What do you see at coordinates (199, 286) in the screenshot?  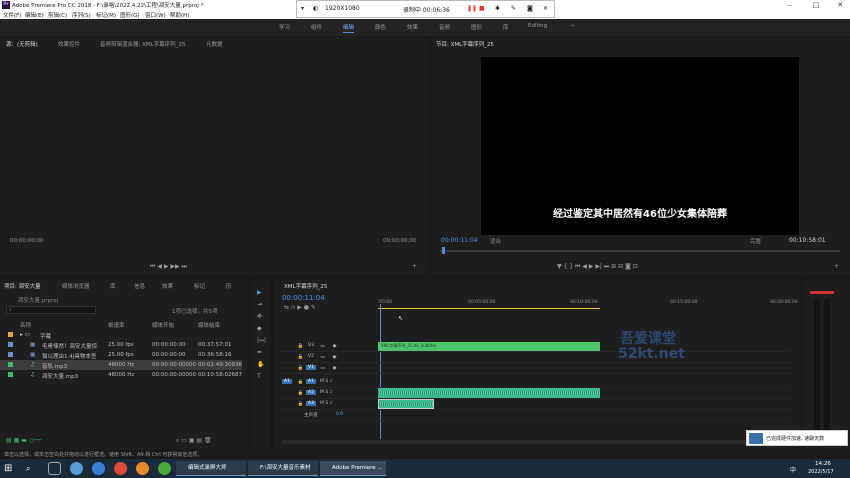 I see `tab-markers: 标记` at bounding box center [199, 286].